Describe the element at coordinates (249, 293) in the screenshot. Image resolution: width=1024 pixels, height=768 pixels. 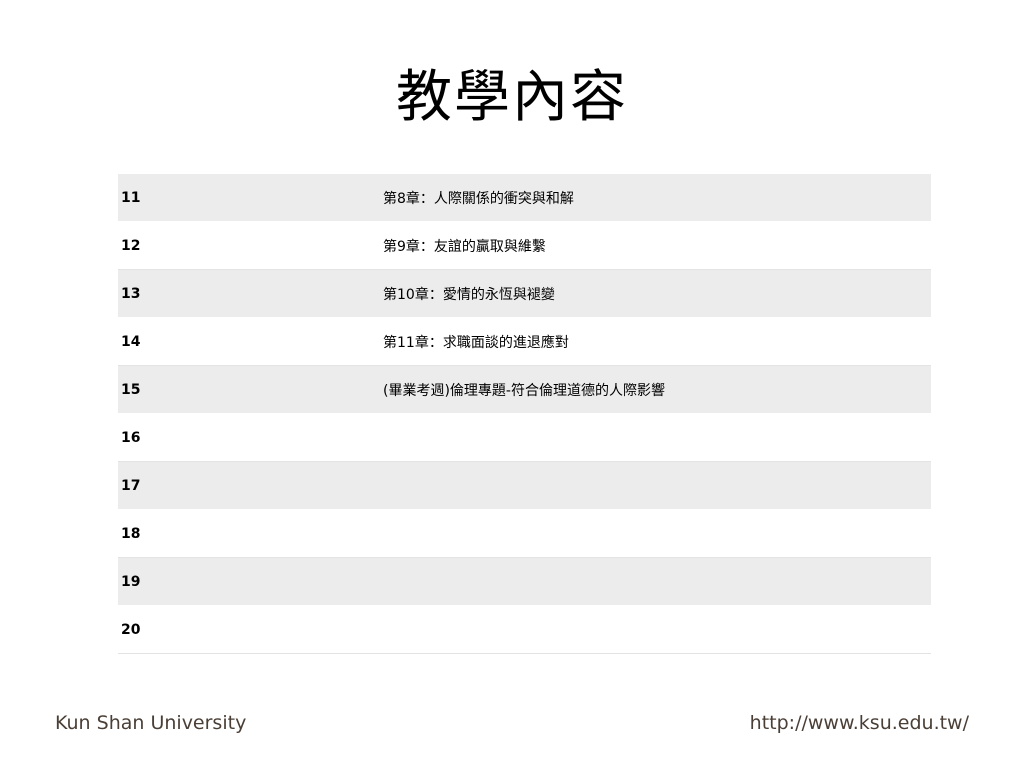
I see `week-cell: 13` at that location.